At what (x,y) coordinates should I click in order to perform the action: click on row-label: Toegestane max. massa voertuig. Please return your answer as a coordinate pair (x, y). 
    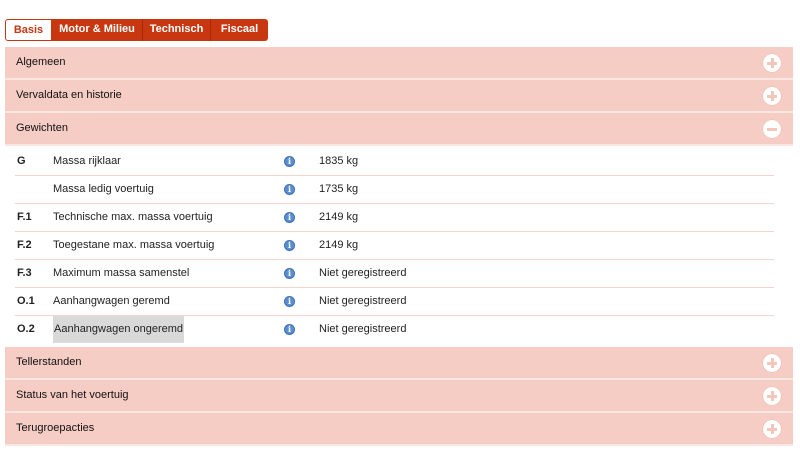
    Looking at the image, I should click on (134, 245).